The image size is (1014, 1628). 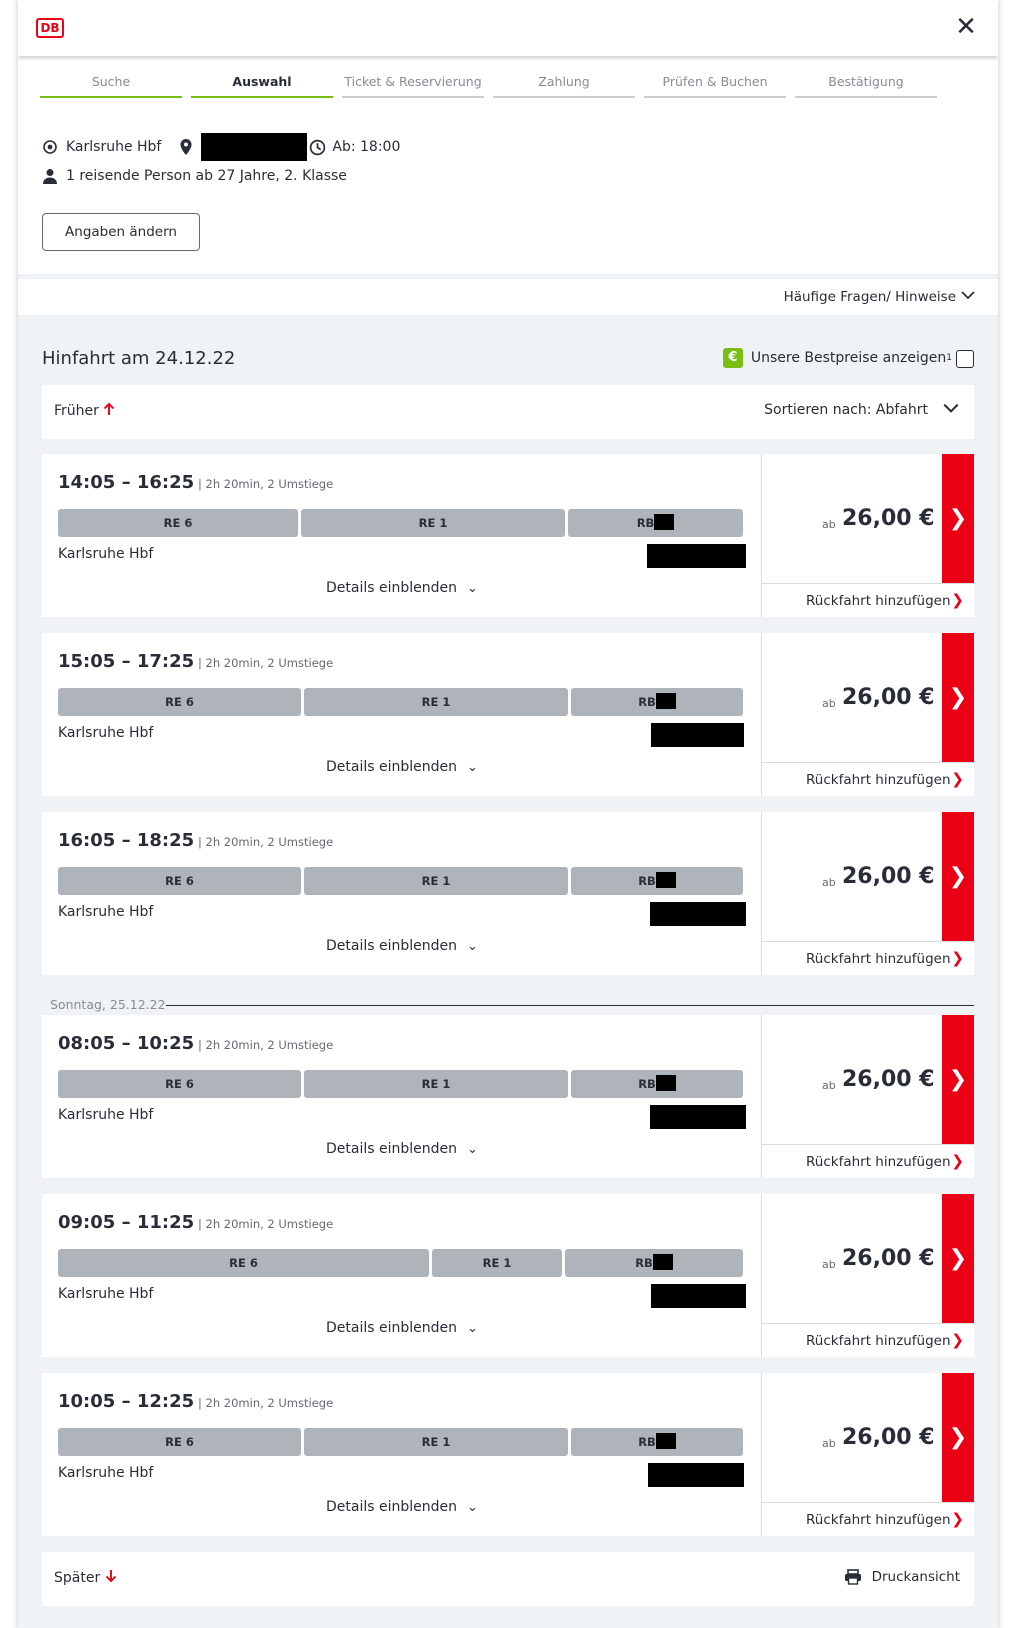 I want to click on passenger-row: 1 reisende Person ab 27 Jahre, 2. Klasse, so click(x=194, y=176).